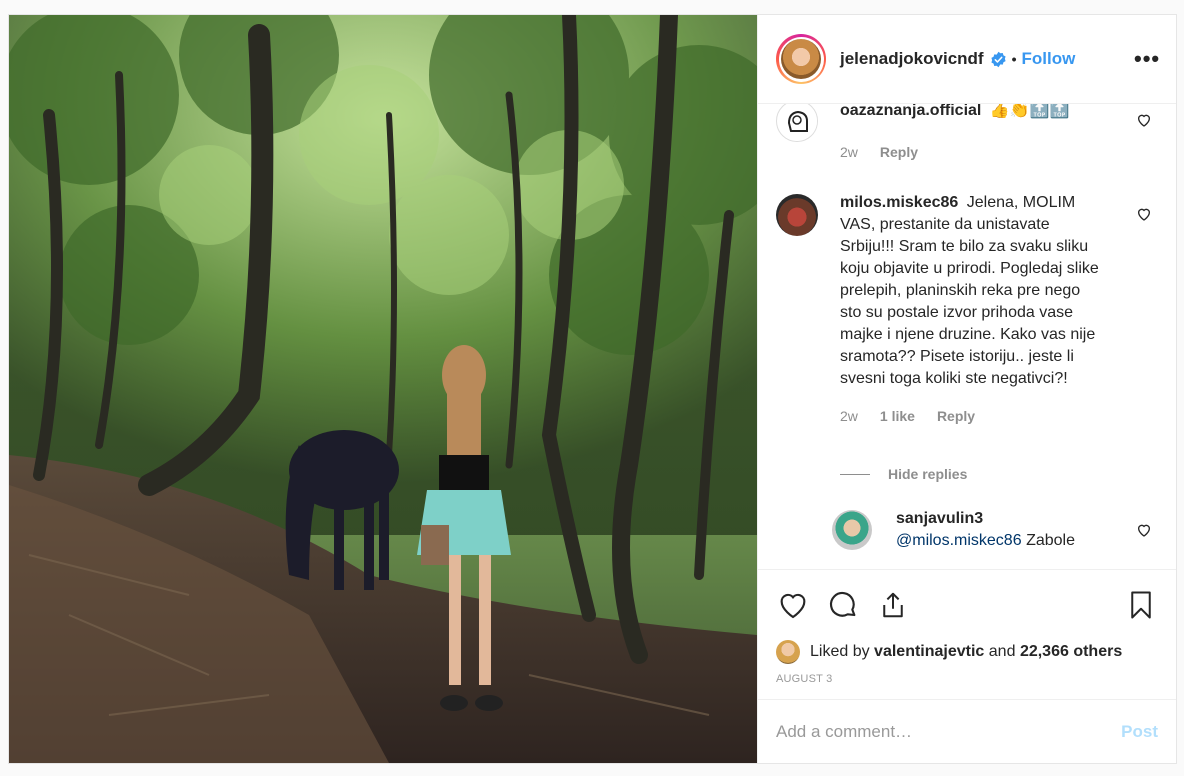 This screenshot has height=776, width=1184. What do you see at coordinates (910, 111) in the screenshot?
I see `comment-username: oazaznanja.official` at bounding box center [910, 111].